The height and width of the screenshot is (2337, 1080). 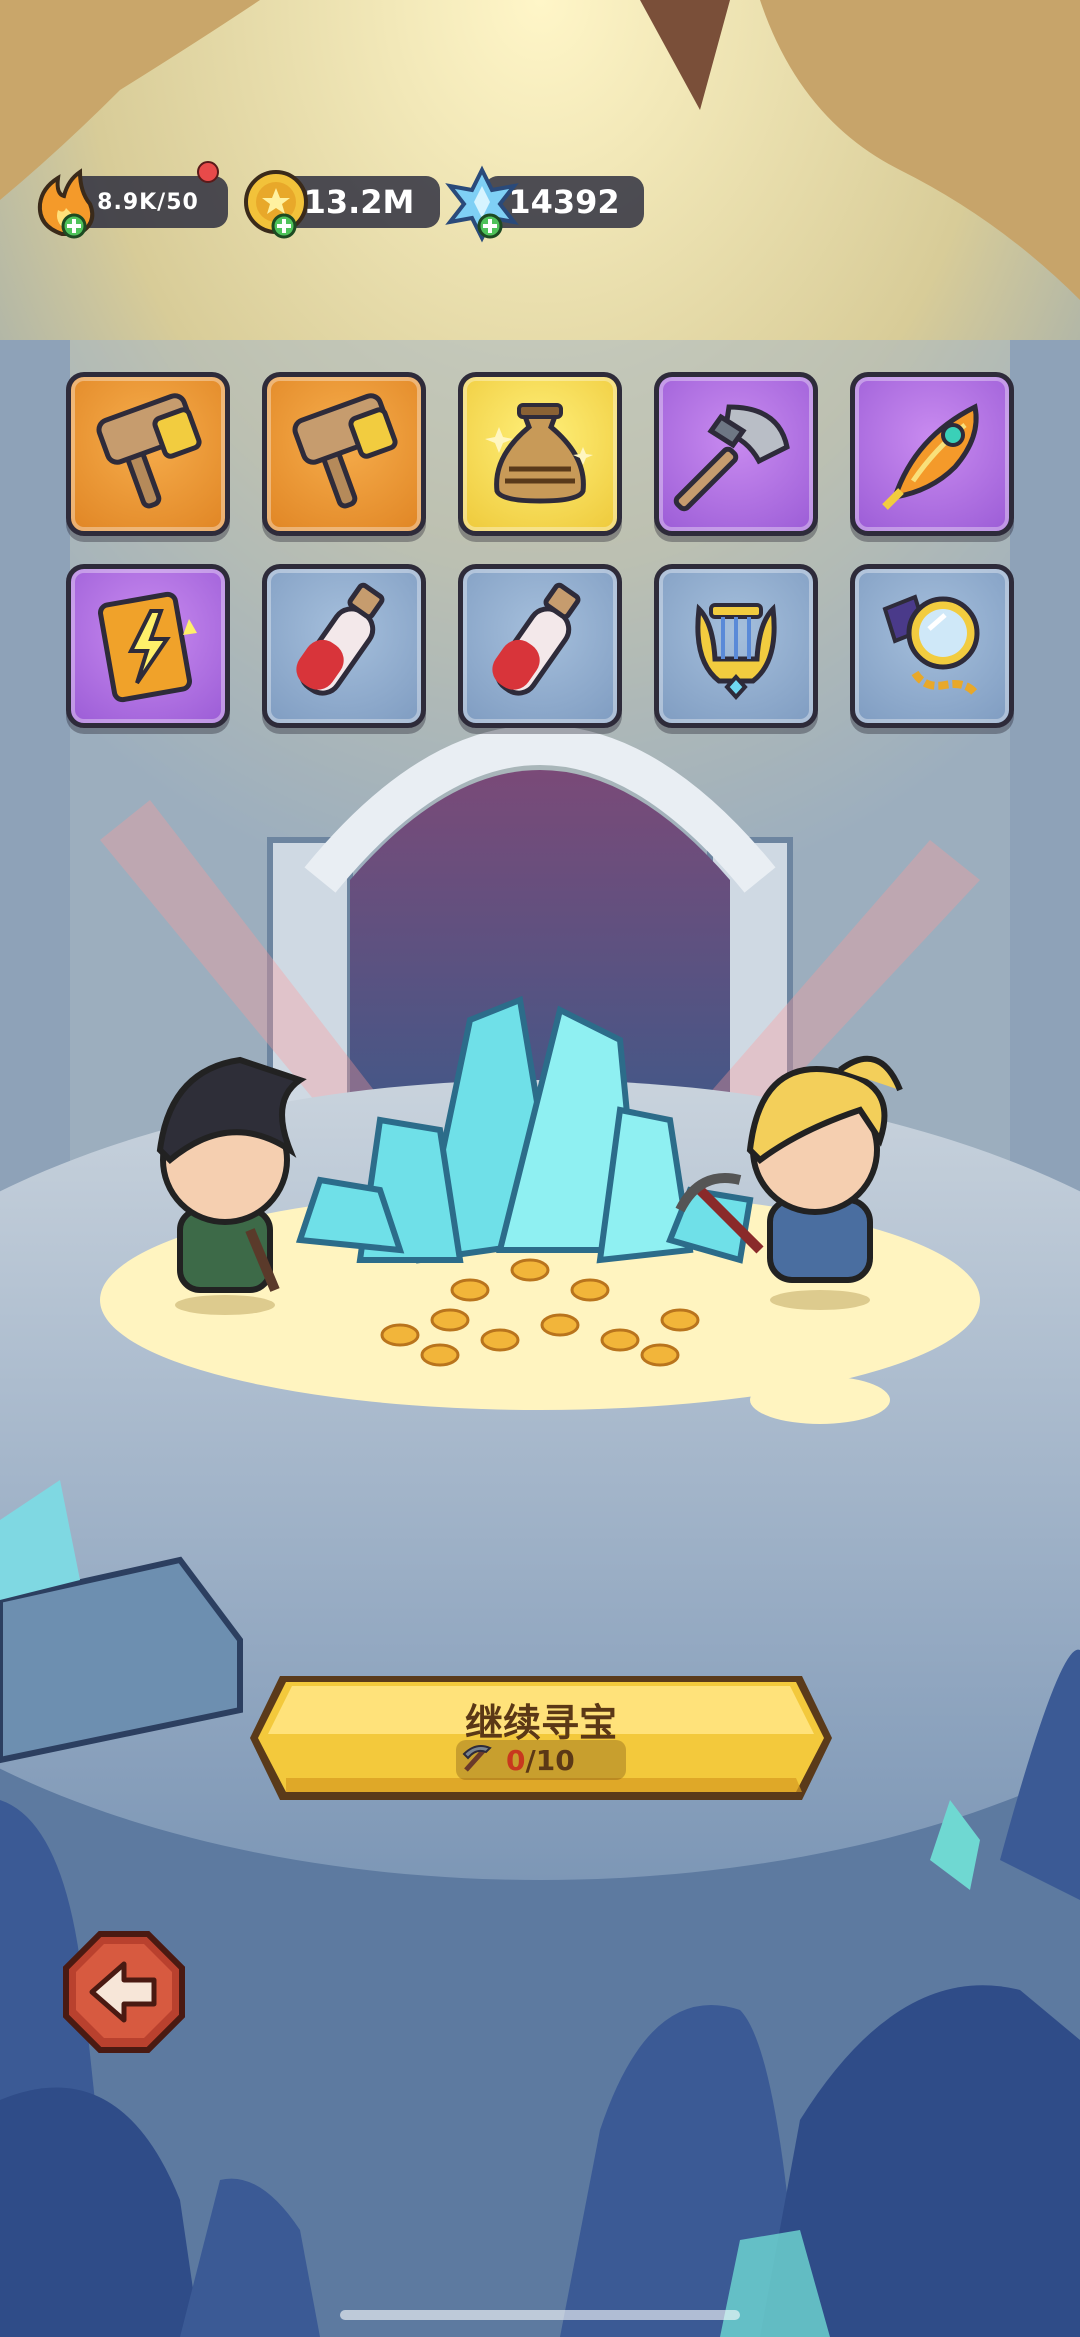 I want to click on notification-dot-icon, so click(x=208, y=172).